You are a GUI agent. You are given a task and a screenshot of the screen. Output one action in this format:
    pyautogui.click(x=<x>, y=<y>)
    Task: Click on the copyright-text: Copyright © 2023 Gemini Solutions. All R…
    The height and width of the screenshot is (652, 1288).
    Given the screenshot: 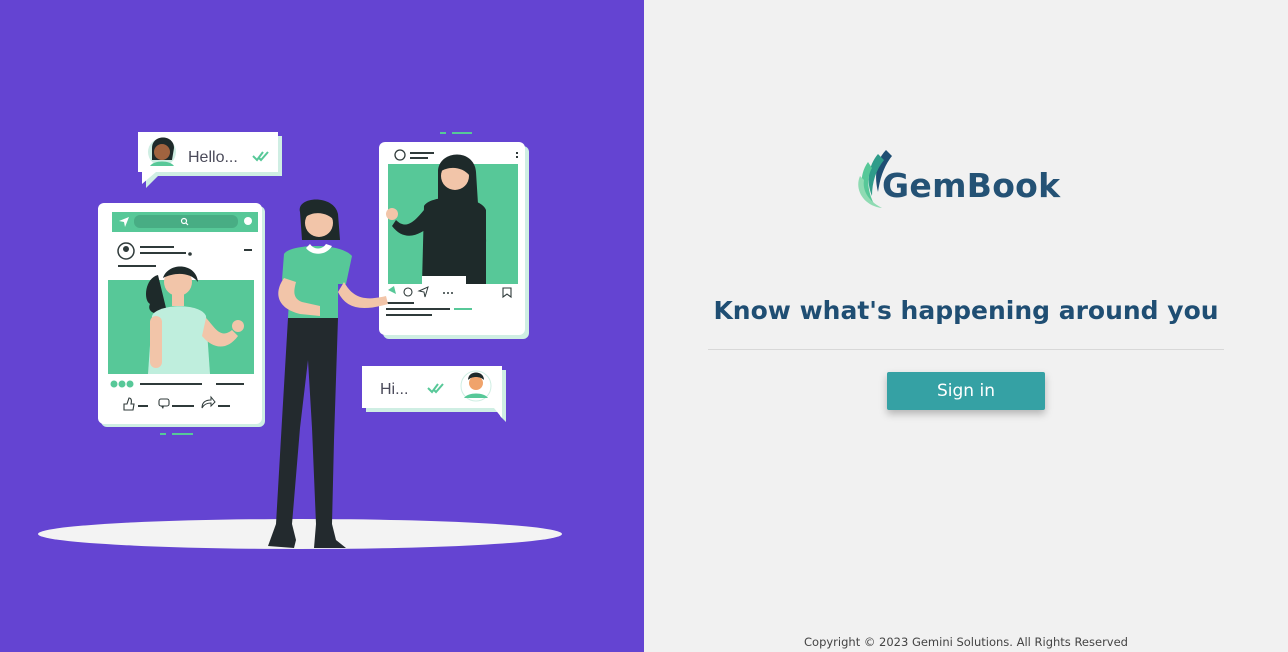 What is the action you would take?
    pyautogui.click(x=966, y=642)
    